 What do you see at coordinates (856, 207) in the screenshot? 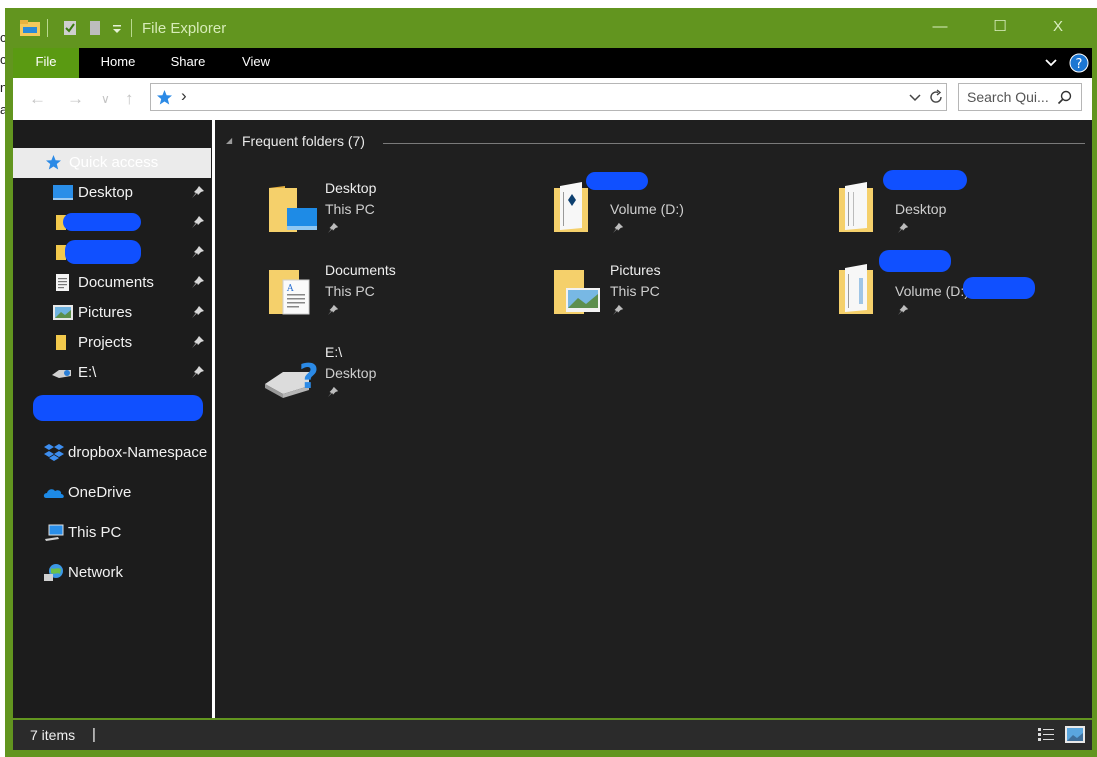
I see `folder-files-icon` at bounding box center [856, 207].